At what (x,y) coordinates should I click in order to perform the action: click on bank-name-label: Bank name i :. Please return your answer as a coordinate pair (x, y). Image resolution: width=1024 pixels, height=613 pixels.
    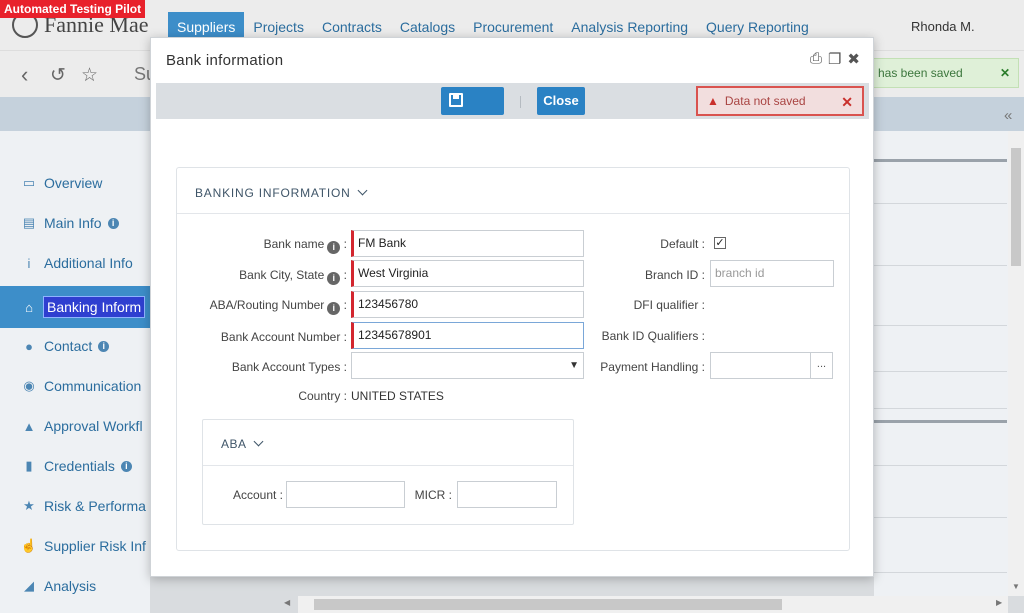
    Looking at the image, I should click on (272, 245).